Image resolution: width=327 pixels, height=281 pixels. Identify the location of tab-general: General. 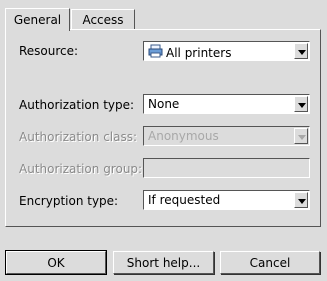
(37, 19).